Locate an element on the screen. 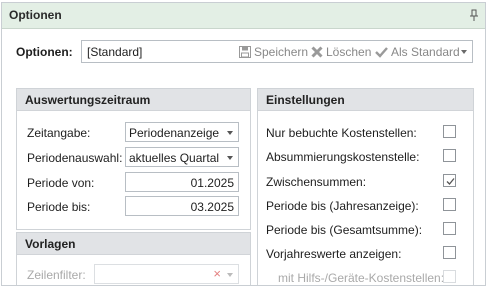  clear-icon: × is located at coordinates (217, 273).